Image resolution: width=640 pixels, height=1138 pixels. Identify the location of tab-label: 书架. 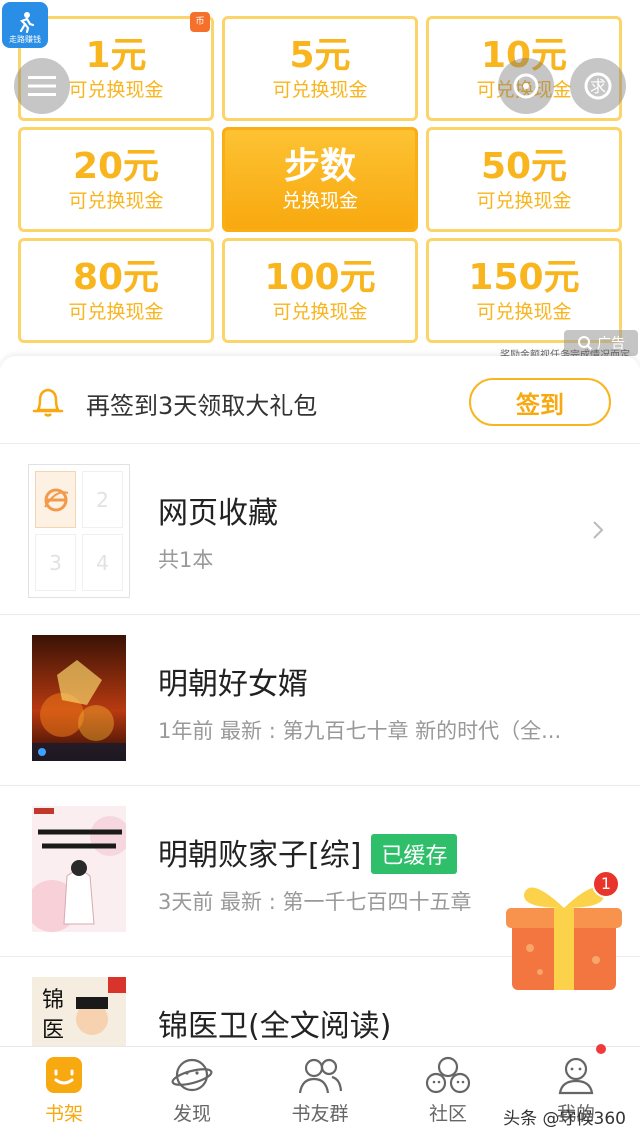
(63, 1114).